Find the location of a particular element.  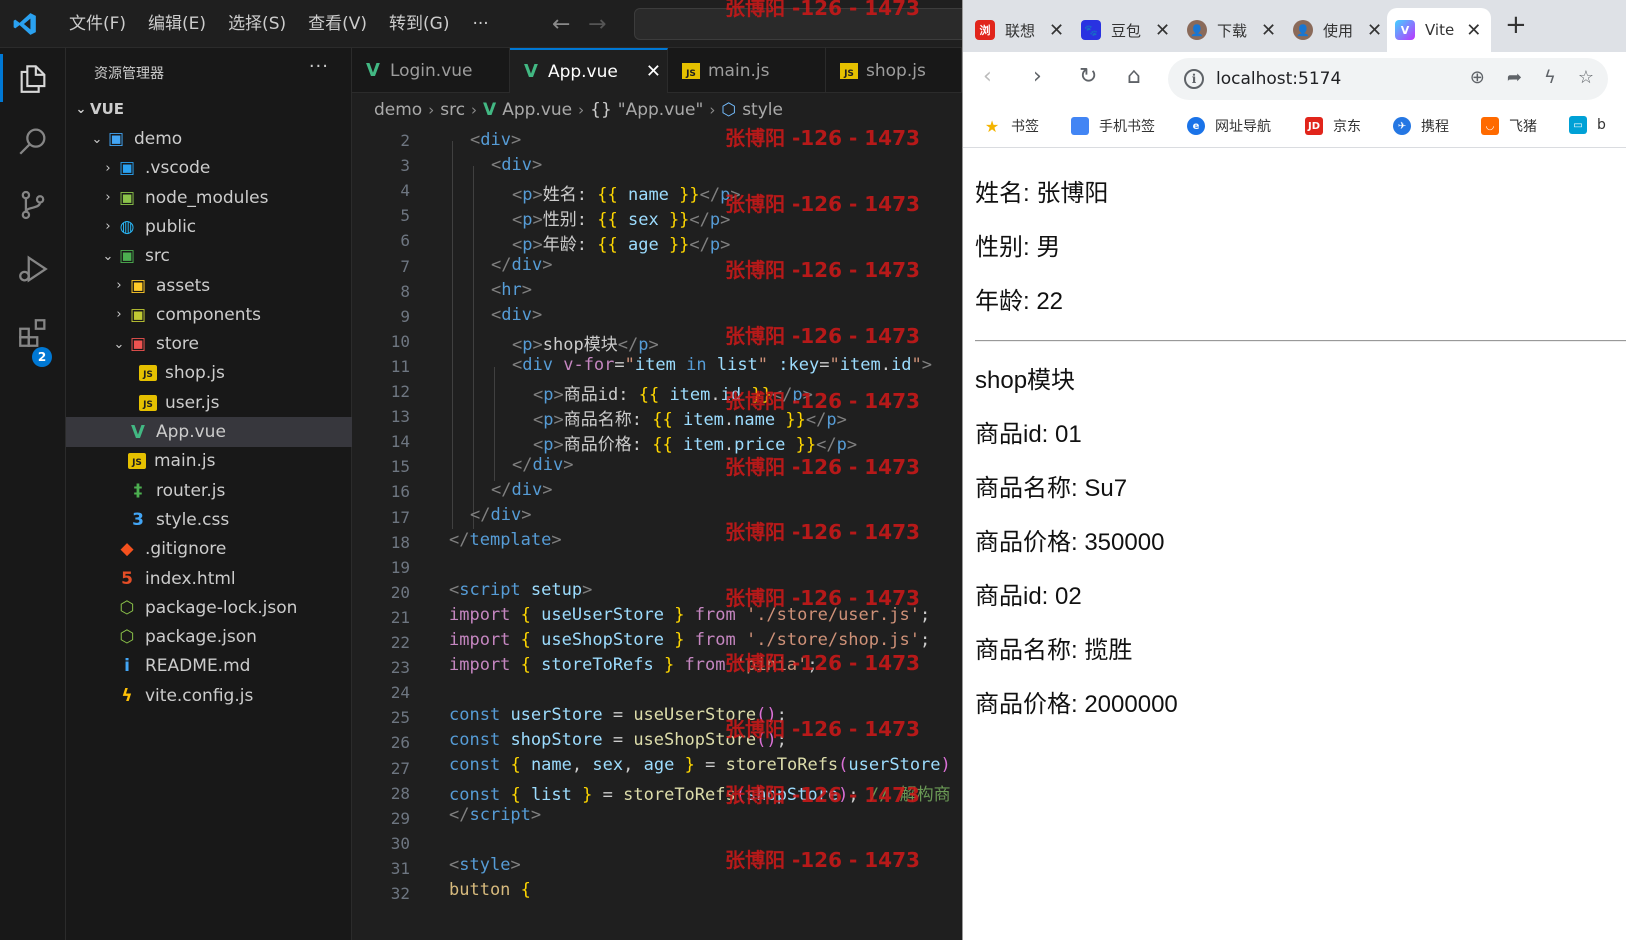

vue-file-icon: V is located at coordinates (531, 71).